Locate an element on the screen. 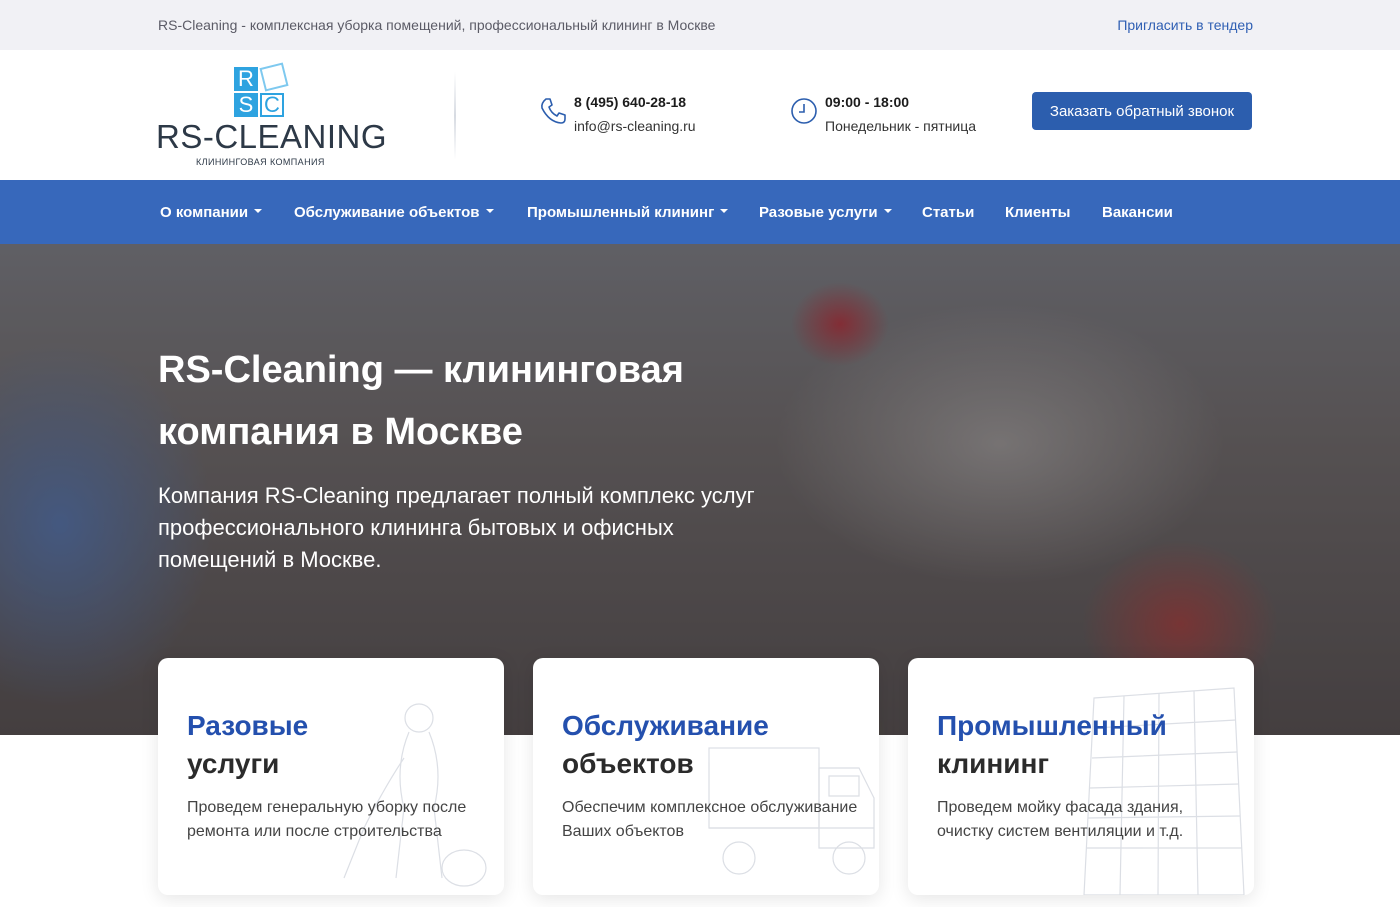 This screenshot has width=1400, height=907. callback-button: Заказать обратный звонок is located at coordinates (1142, 111).